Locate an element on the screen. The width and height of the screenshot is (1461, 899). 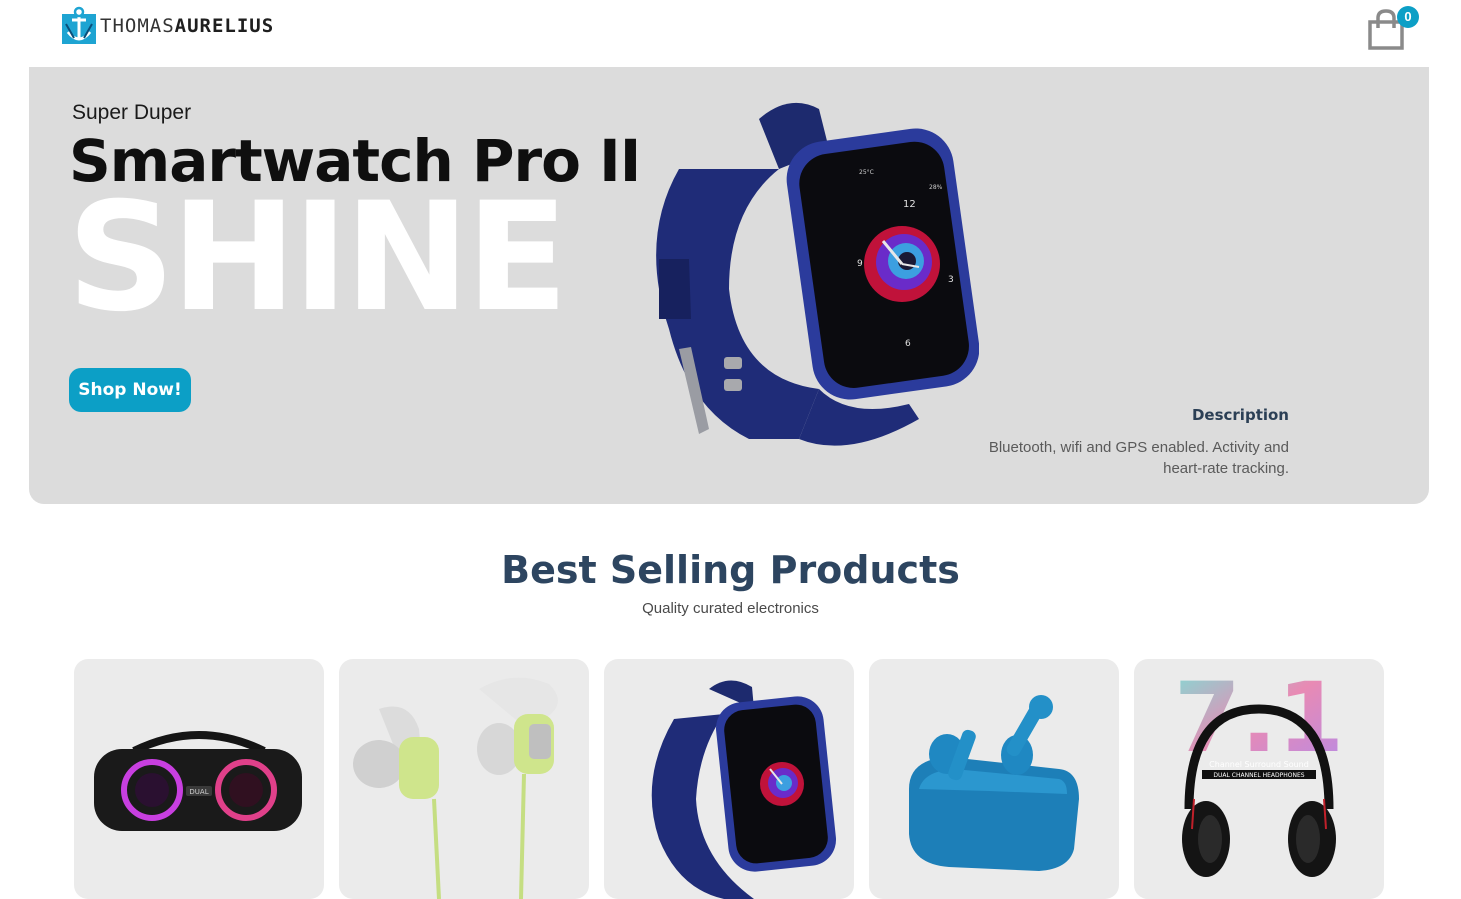
section-subtitle: Quality curated electronics is located at coordinates (730, 608).